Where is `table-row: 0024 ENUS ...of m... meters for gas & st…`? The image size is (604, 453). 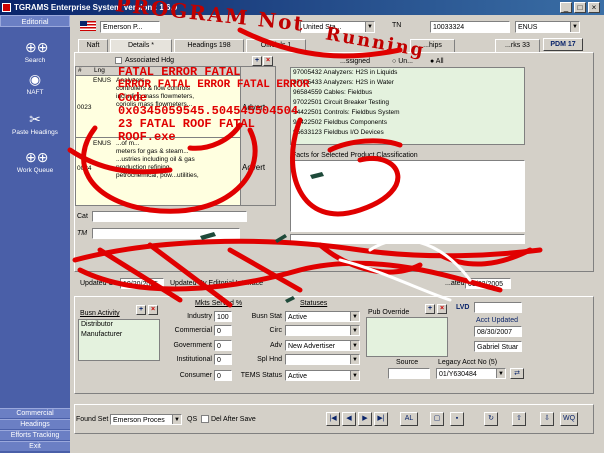 table-row: 0024 ENUS ...of m... meters for gas & st… is located at coordinates (160, 172).